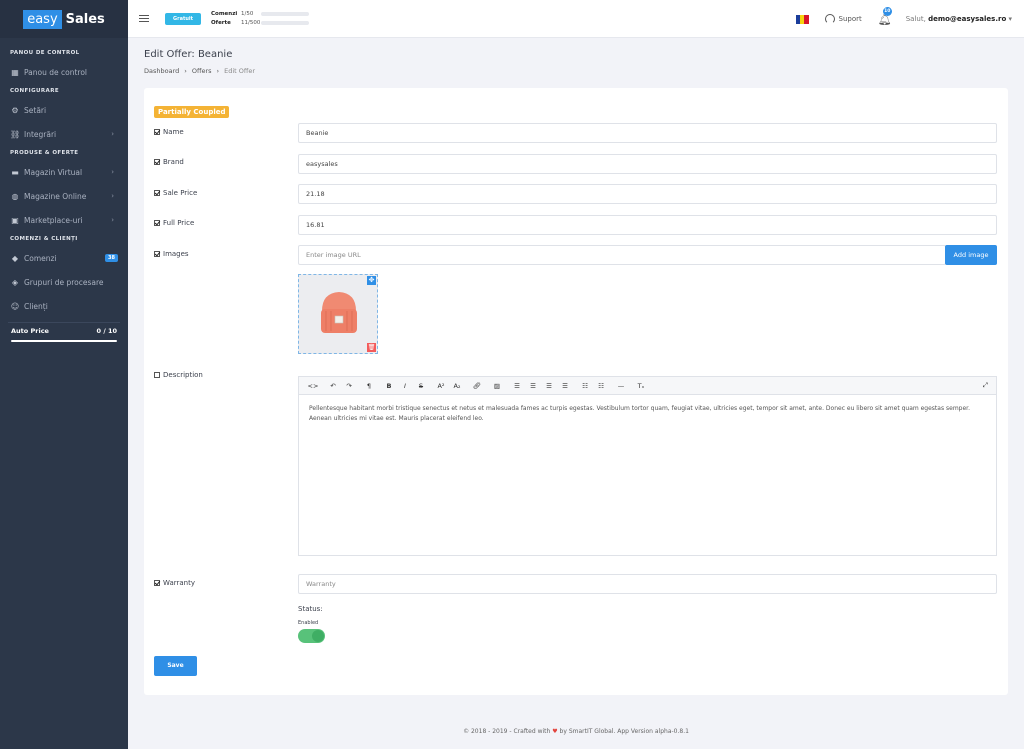 Image resolution: width=1024 pixels, height=749 pixels. What do you see at coordinates (915, 19) in the screenshot?
I see `greeting-label: Salut,` at bounding box center [915, 19].